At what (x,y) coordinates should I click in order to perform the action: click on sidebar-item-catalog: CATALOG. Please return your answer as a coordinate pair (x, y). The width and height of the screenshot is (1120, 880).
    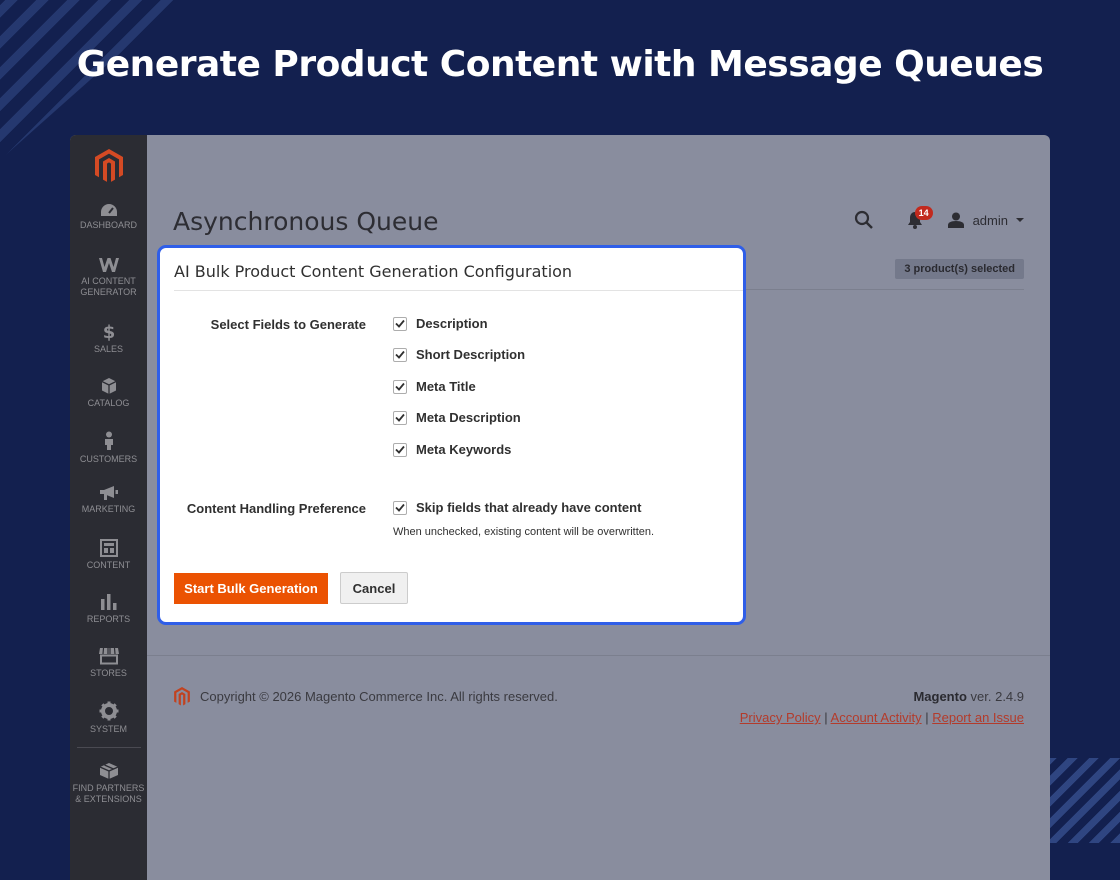
    Looking at the image, I should click on (108, 398).